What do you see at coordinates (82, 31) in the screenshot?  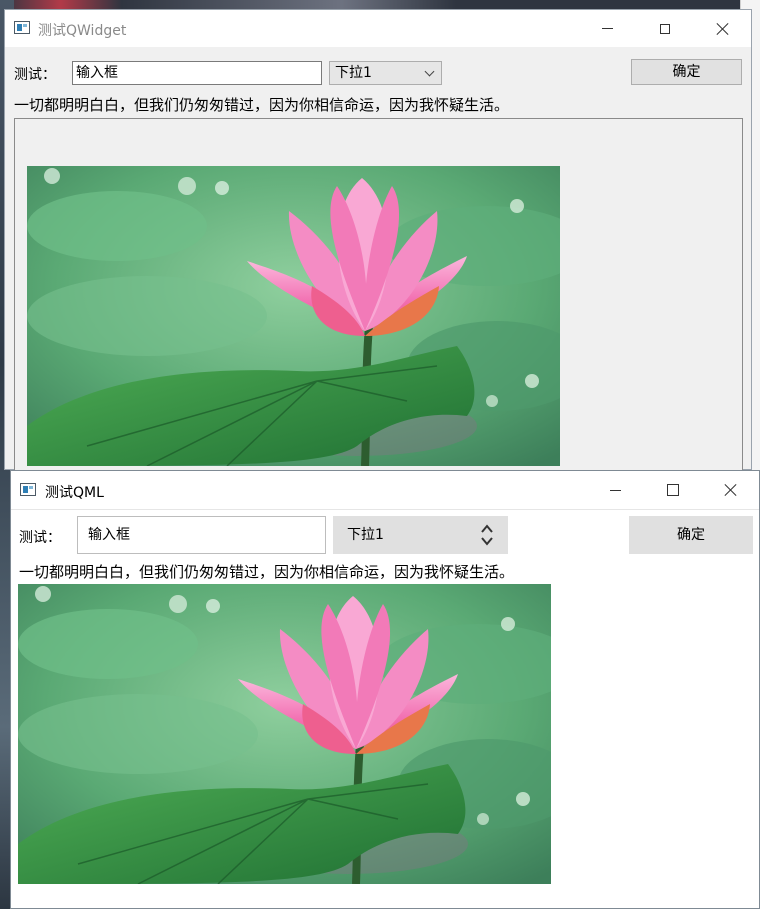 I see `window-title: 测试QWidget` at bounding box center [82, 31].